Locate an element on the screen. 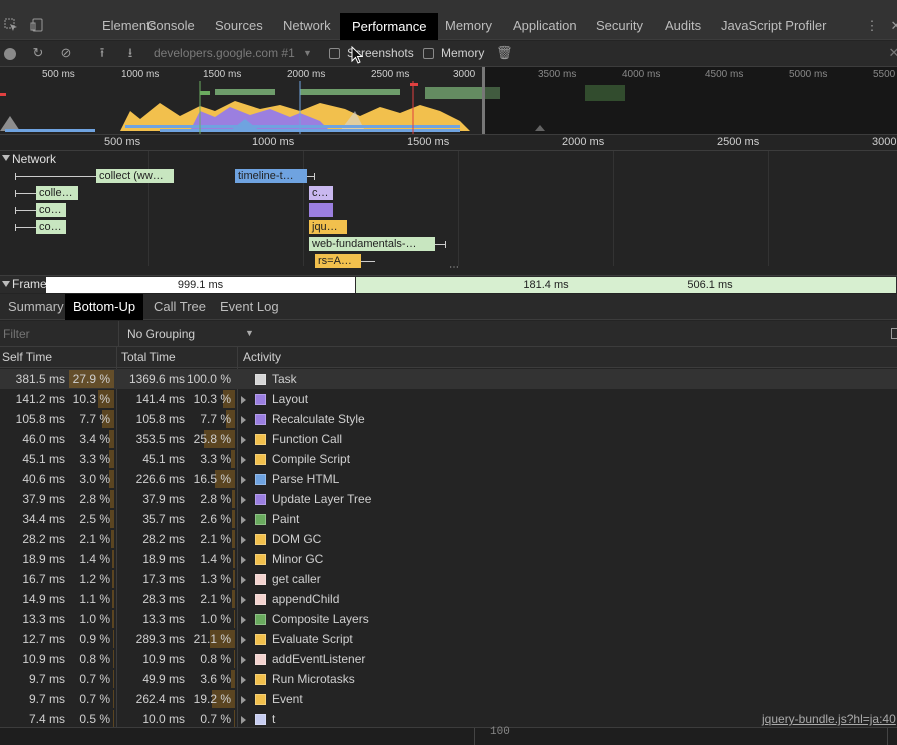 Image resolution: width=897 pixels, height=745 pixels. table-row: 16.7 ms 1.2 % 17.3 ms 1.3 % get caller is located at coordinates (448, 579).